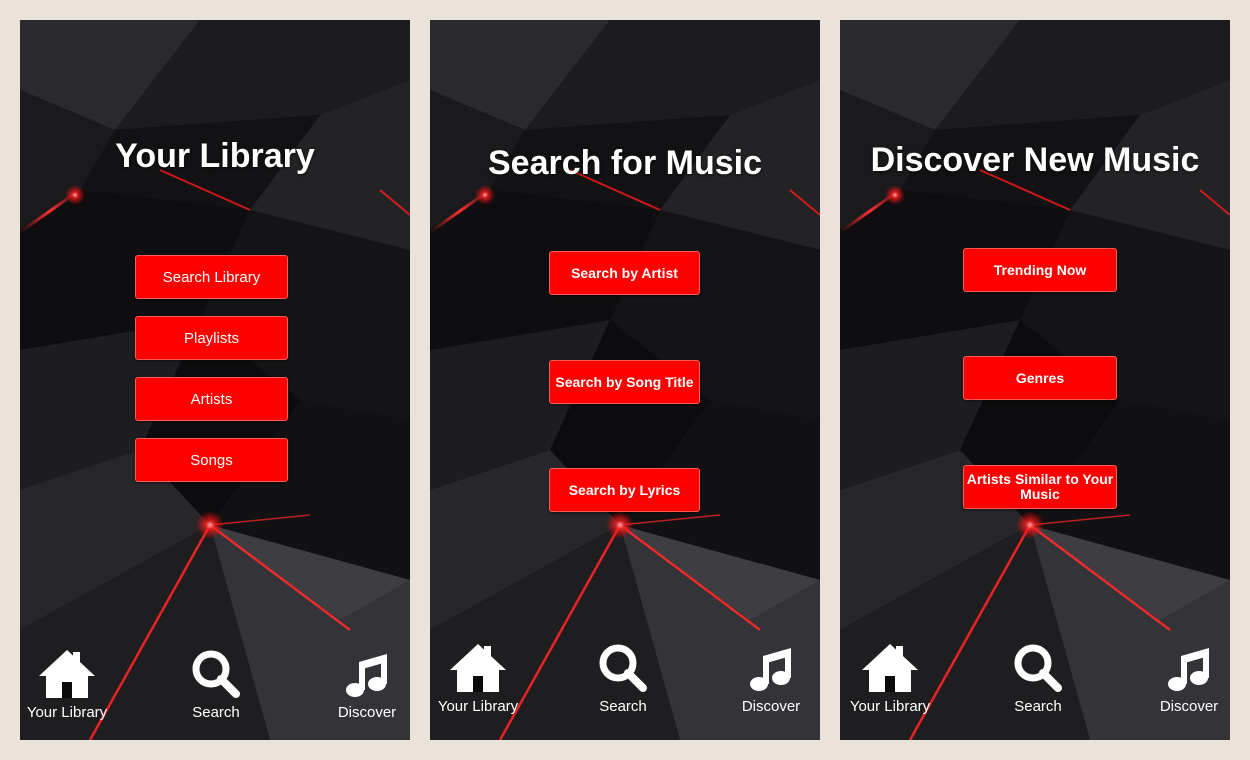  I want to click on page-title: Discover New Music, so click(1035, 160).